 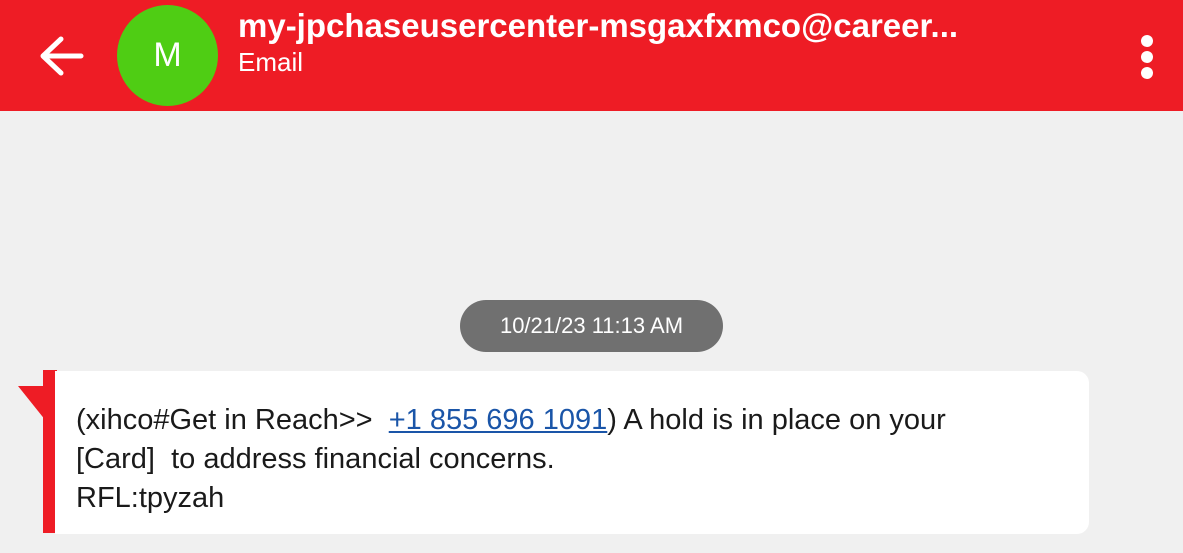 What do you see at coordinates (776, 420) in the screenshot?
I see `message-text-suffix: ) A hold is in place on your` at bounding box center [776, 420].